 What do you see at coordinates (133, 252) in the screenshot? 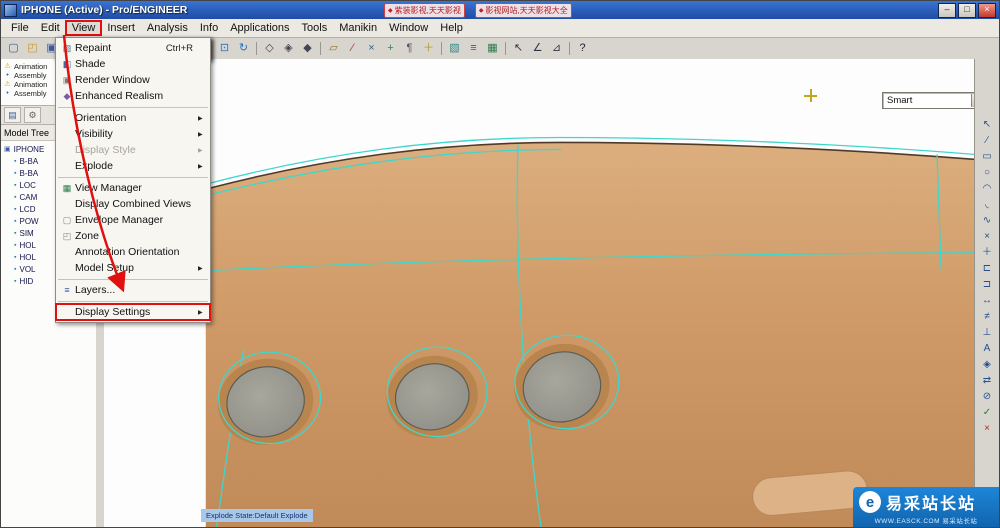
I see `menu-annotation-orientation: Annotation Orientation` at bounding box center [133, 252].